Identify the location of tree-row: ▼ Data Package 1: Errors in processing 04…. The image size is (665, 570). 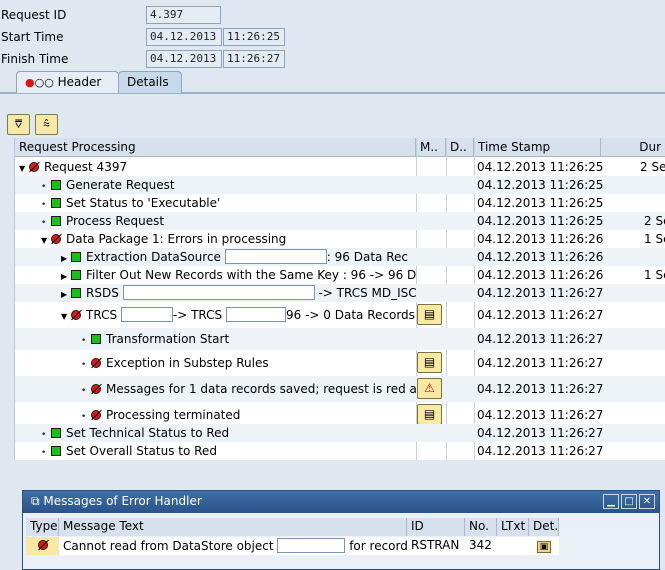
(340, 239).